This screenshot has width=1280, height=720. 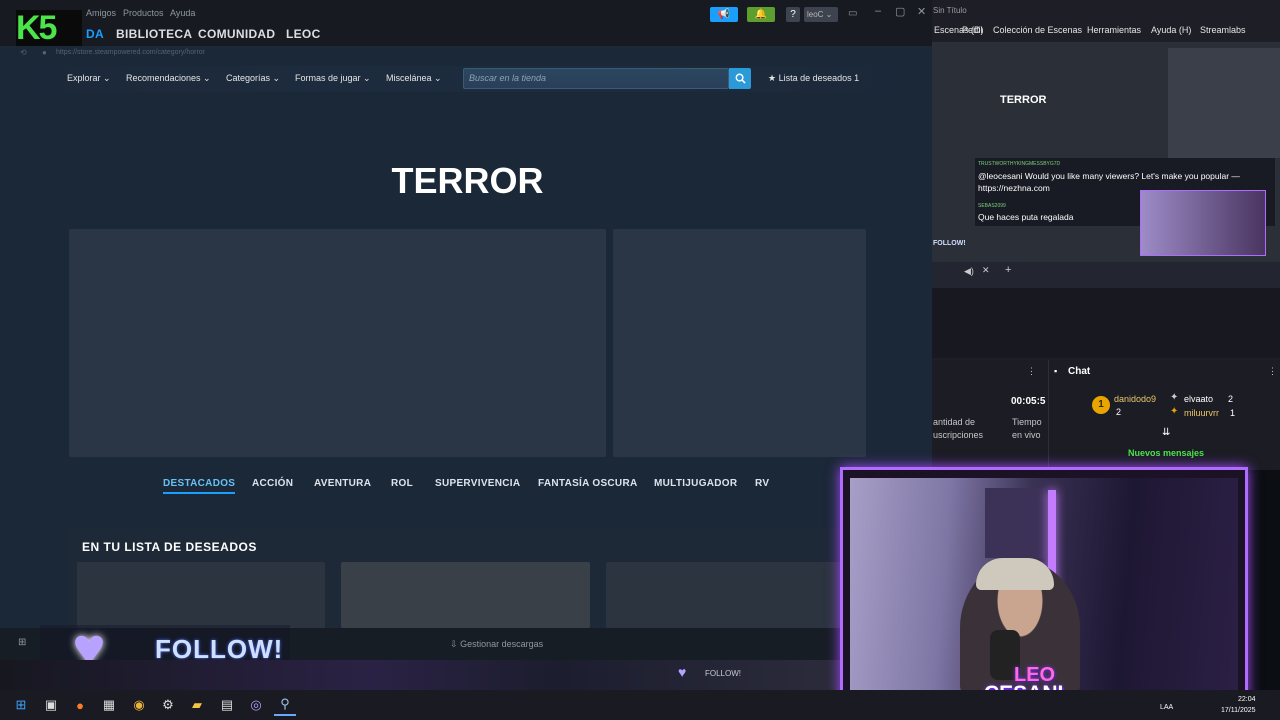 I want to click on back-arrow-icon: ⟲, so click(x=23, y=52).